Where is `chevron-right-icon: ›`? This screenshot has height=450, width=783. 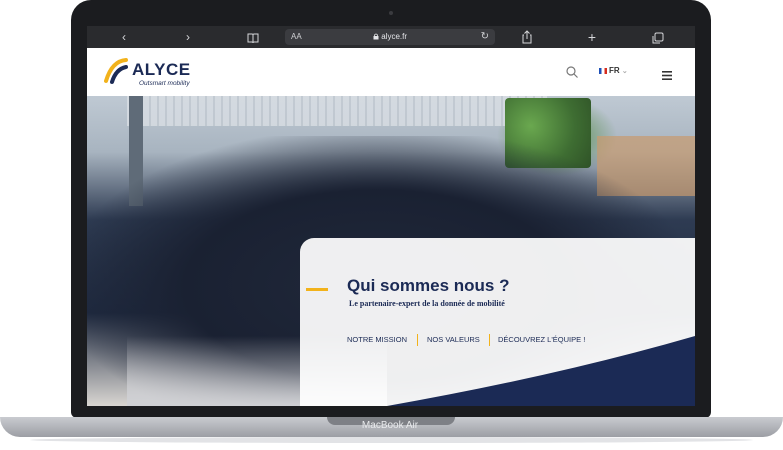
chevron-right-icon: › is located at coordinates (188, 37).